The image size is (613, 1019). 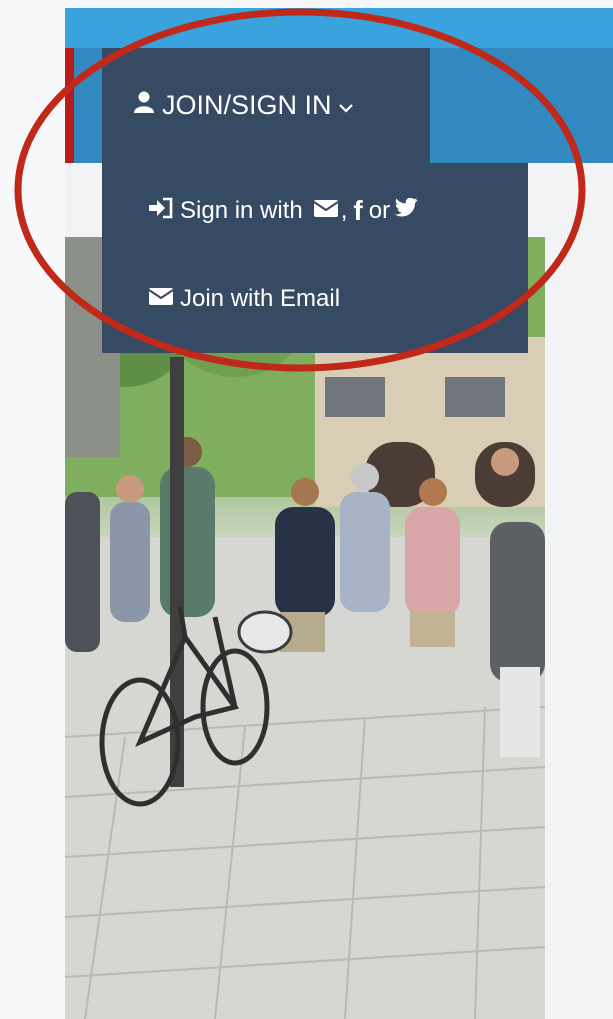 I want to click on join-sign-in-menu-toggle: JOIN/SIGN IN, so click(x=266, y=105).